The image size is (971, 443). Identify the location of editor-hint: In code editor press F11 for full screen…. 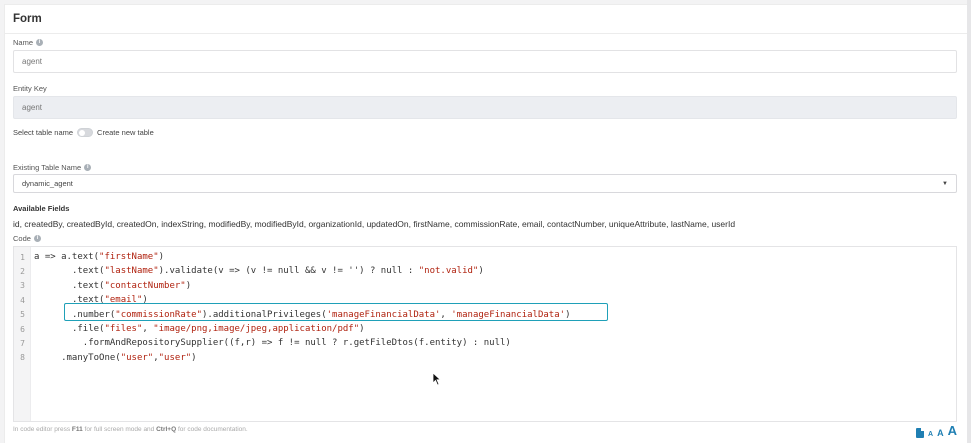
(130, 429).